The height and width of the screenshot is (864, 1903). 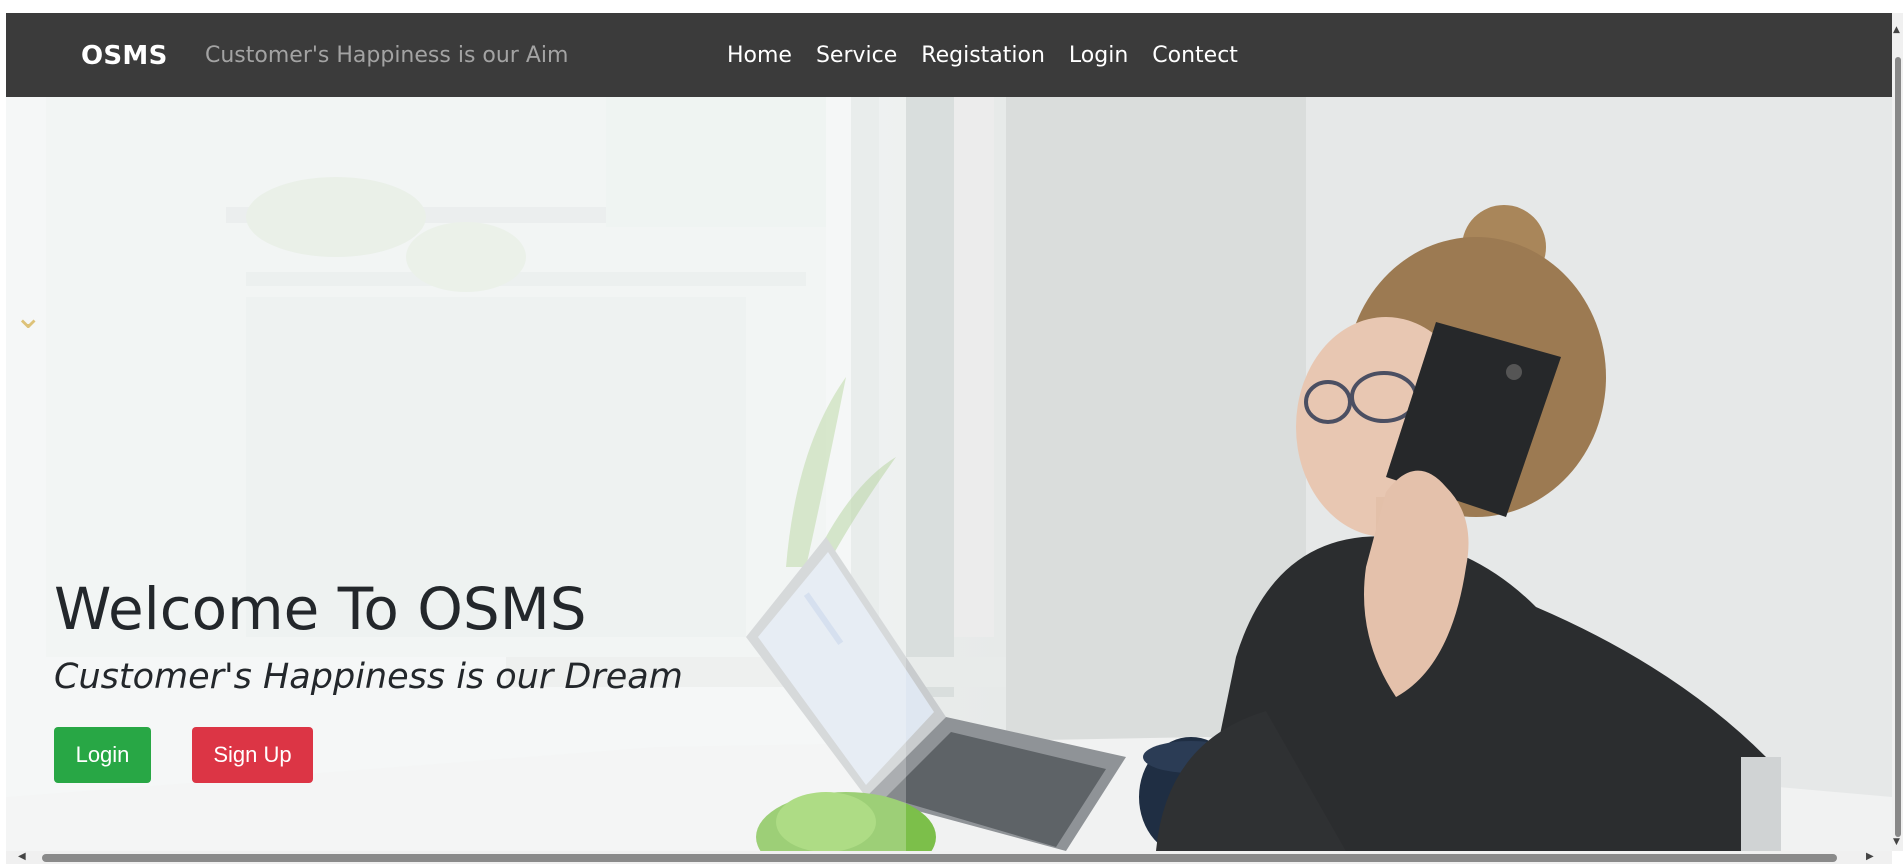 I want to click on nav-link-registration: Registation, so click(x=983, y=55).